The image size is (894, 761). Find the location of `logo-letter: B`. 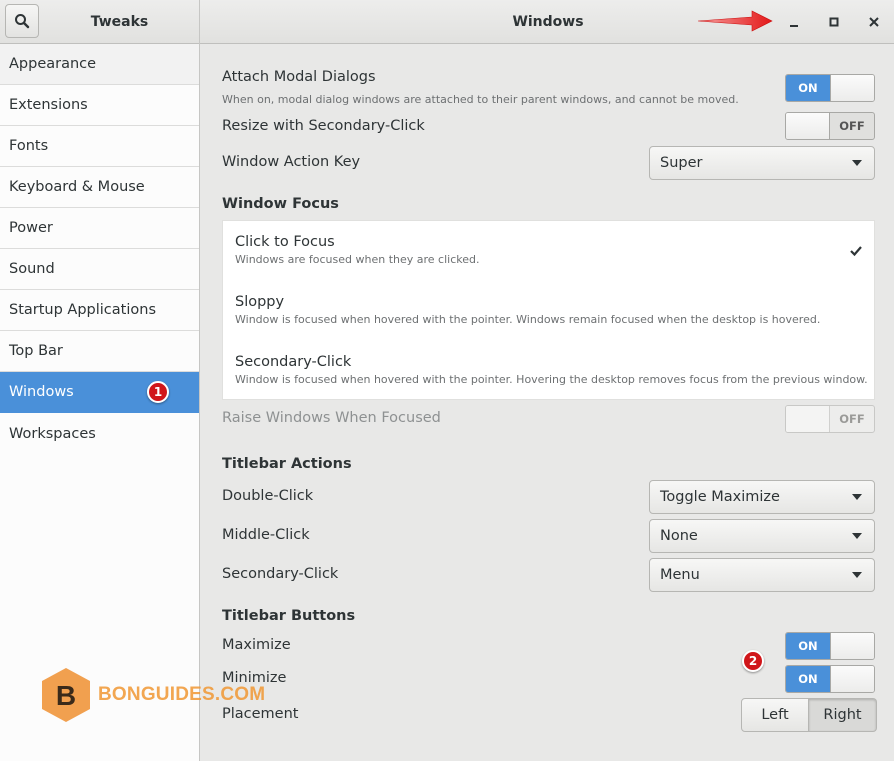

logo-letter: B is located at coordinates (66, 695).